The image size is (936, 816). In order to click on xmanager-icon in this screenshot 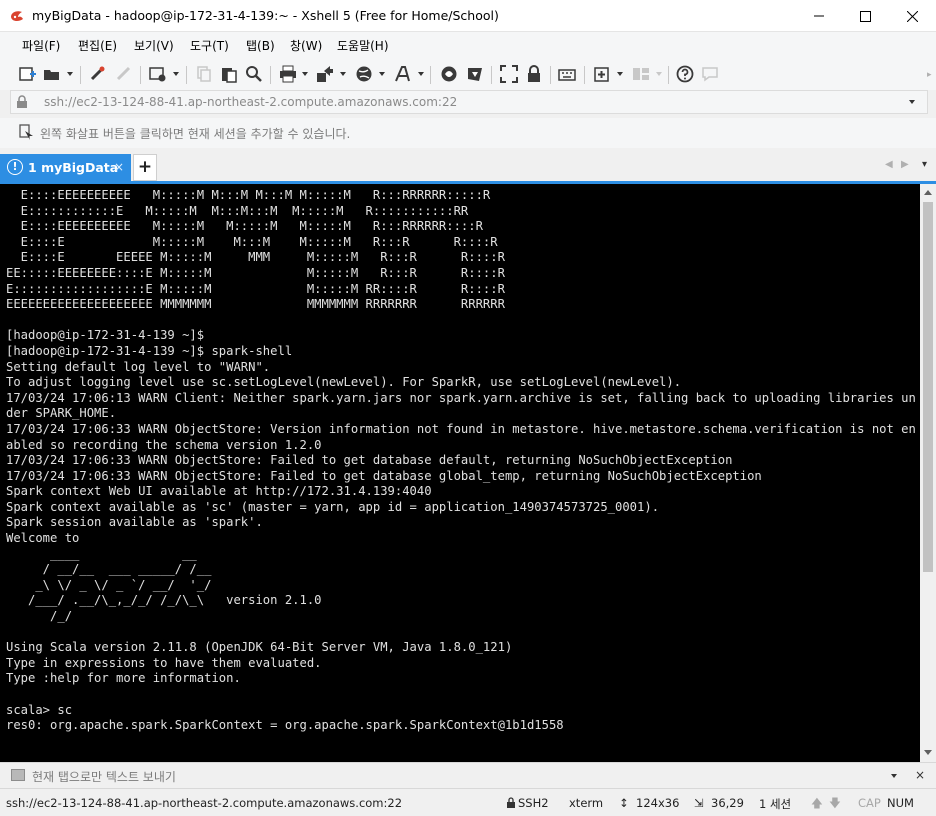, I will do `click(475, 74)`.